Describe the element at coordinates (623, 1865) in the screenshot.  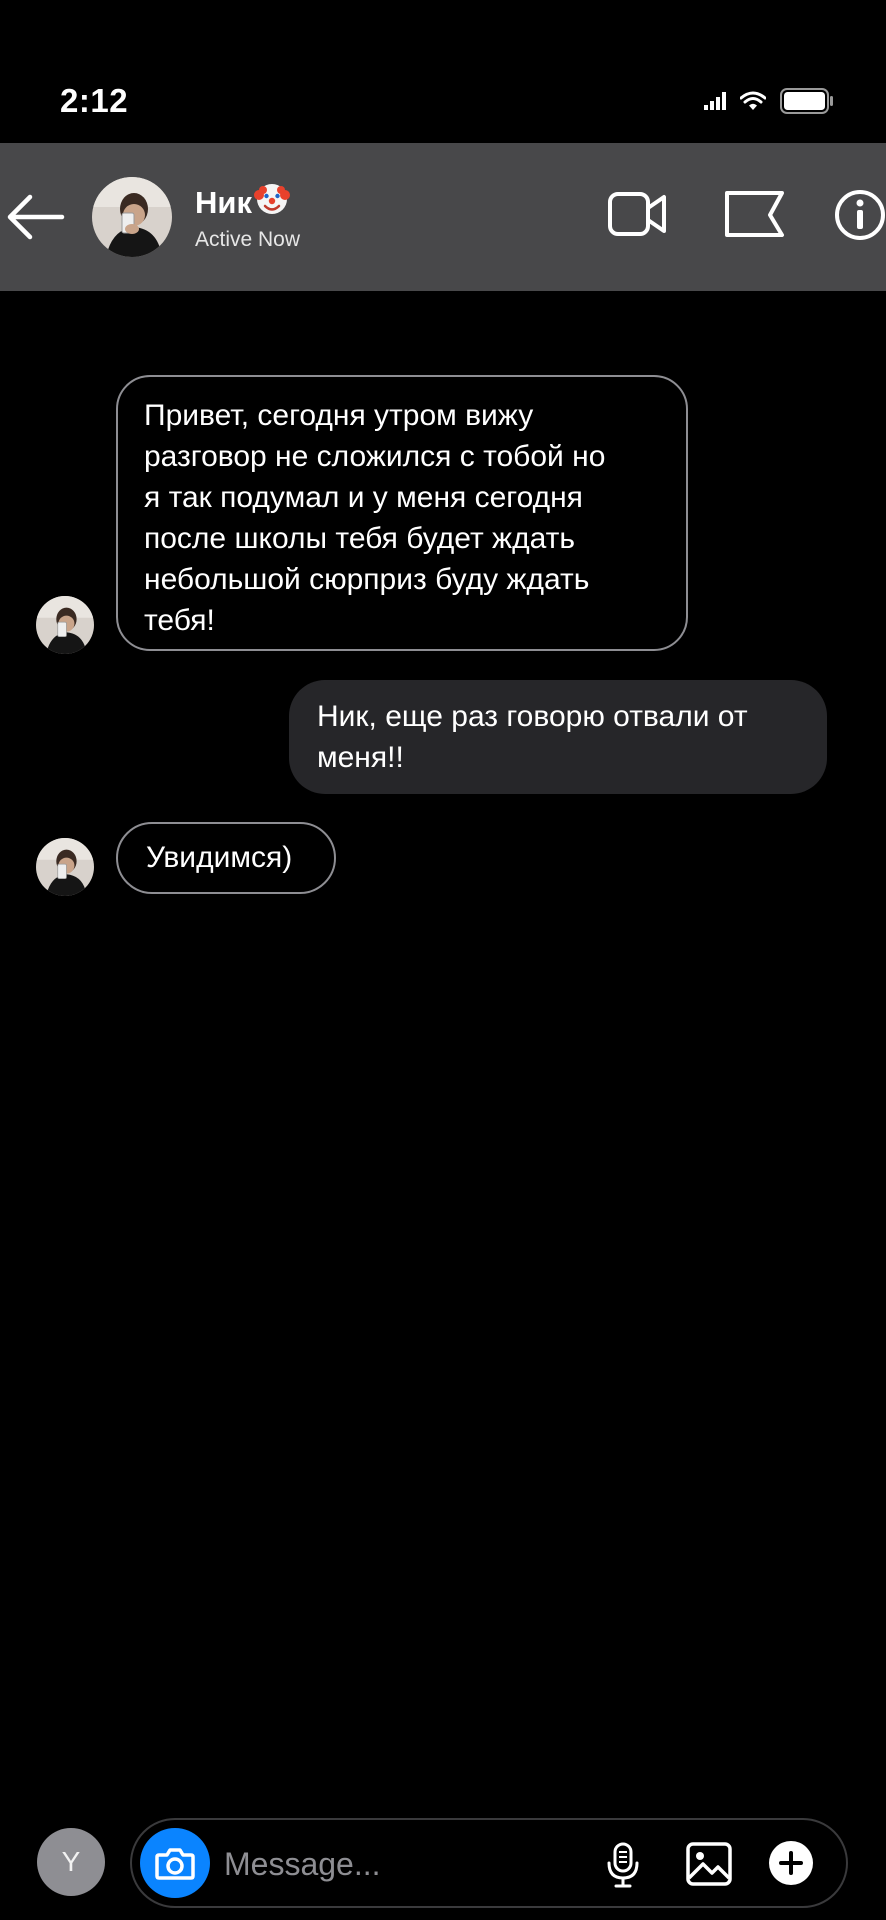
I see `microphone-icon` at that location.